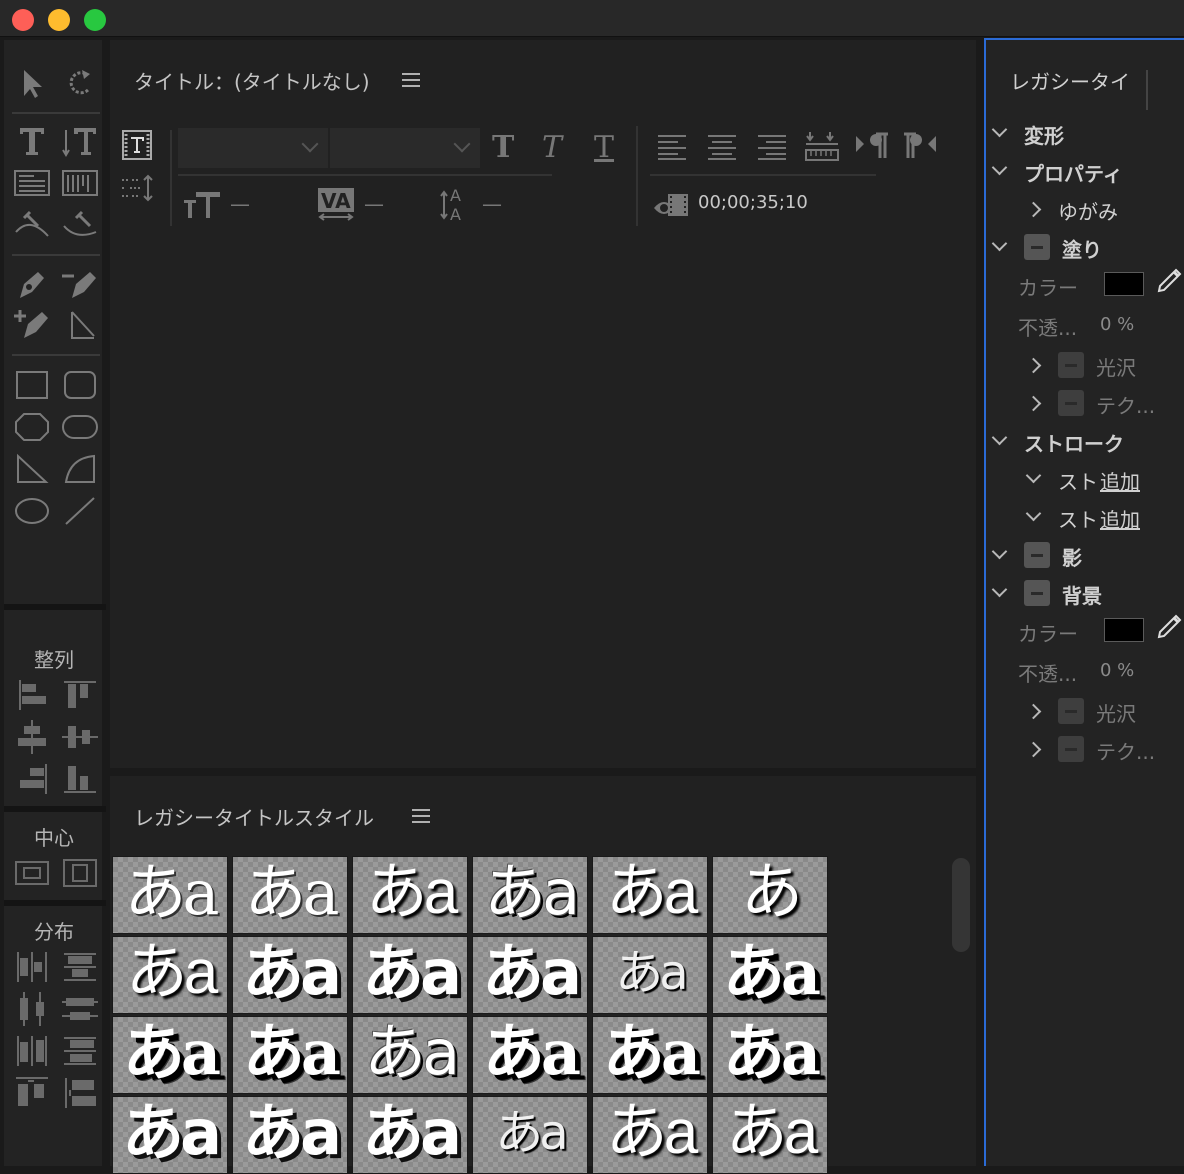 The width and height of the screenshot is (1184, 1174). I want to click on opacity-property-row: 不透... 0 %, so click(1085, 674).